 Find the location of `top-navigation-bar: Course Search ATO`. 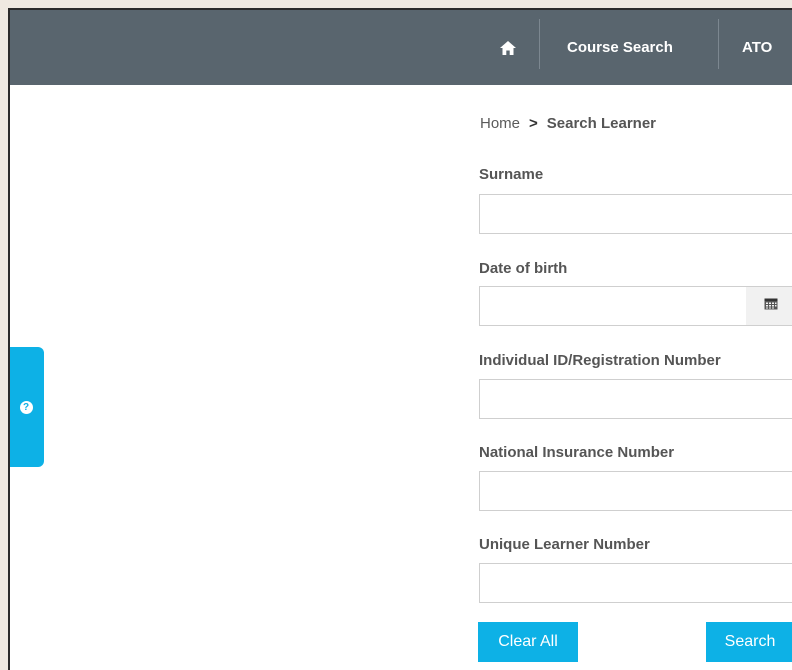

top-navigation-bar: Course Search ATO is located at coordinates (401, 47).